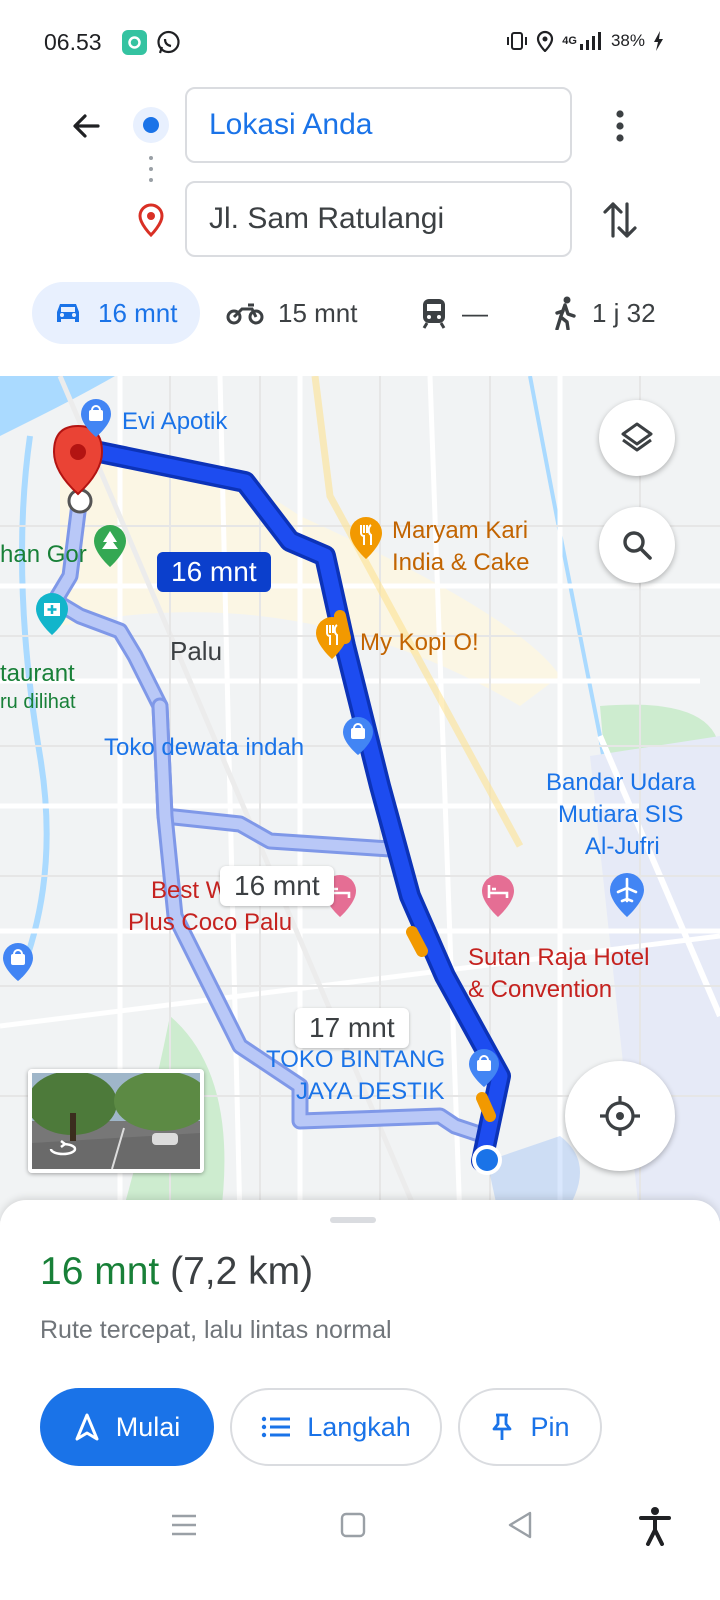 The image size is (720, 1600). I want to click on system-nav-bar, so click(360, 1525).